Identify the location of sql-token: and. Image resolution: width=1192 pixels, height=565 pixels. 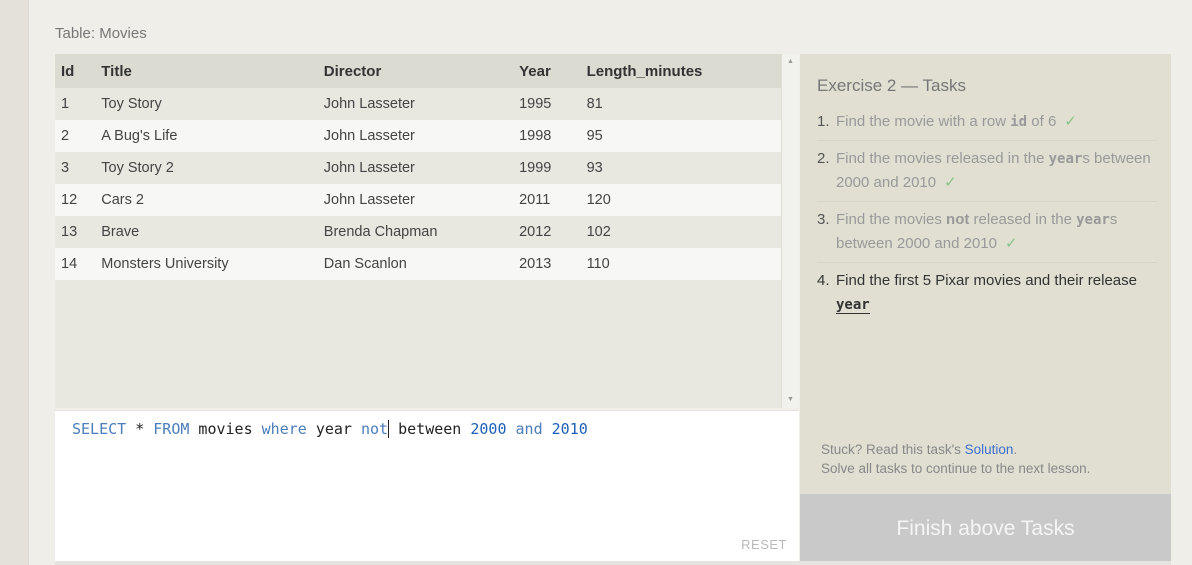
(529, 429).